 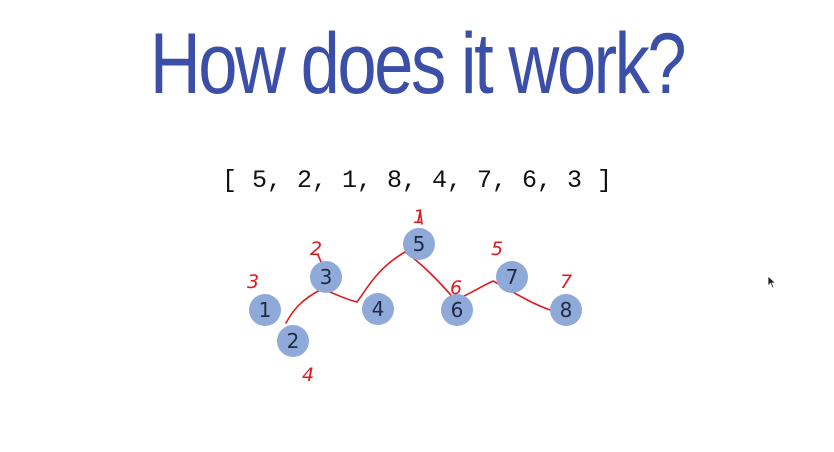 What do you see at coordinates (308, 375) in the screenshot?
I see `annotation-4: 4` at bounding box center [308, 375].